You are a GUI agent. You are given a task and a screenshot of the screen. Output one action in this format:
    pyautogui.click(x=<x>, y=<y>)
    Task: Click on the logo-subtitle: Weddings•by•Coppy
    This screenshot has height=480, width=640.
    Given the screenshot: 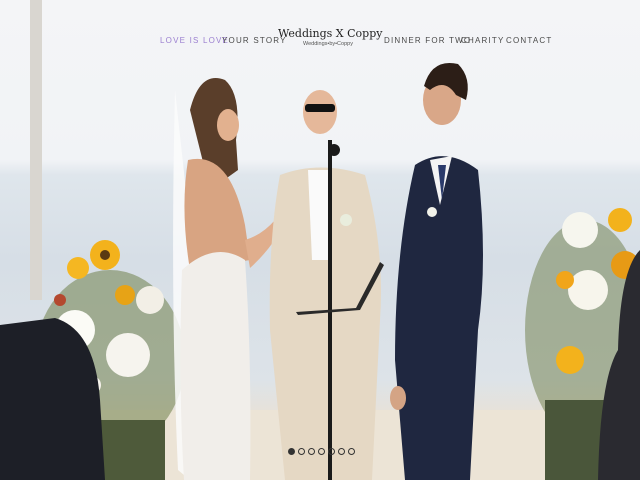 What is the action you would take?
    pyautogui.click(x=328, y=44)
    